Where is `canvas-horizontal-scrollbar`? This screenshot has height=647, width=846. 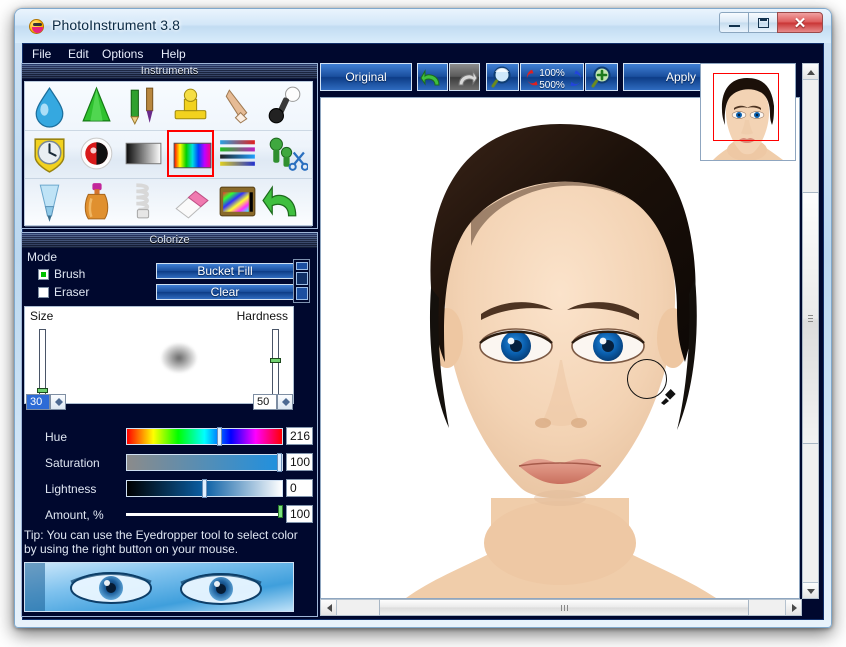
canvas-horizontal-scrollbar is located at coordinates (561, 607).